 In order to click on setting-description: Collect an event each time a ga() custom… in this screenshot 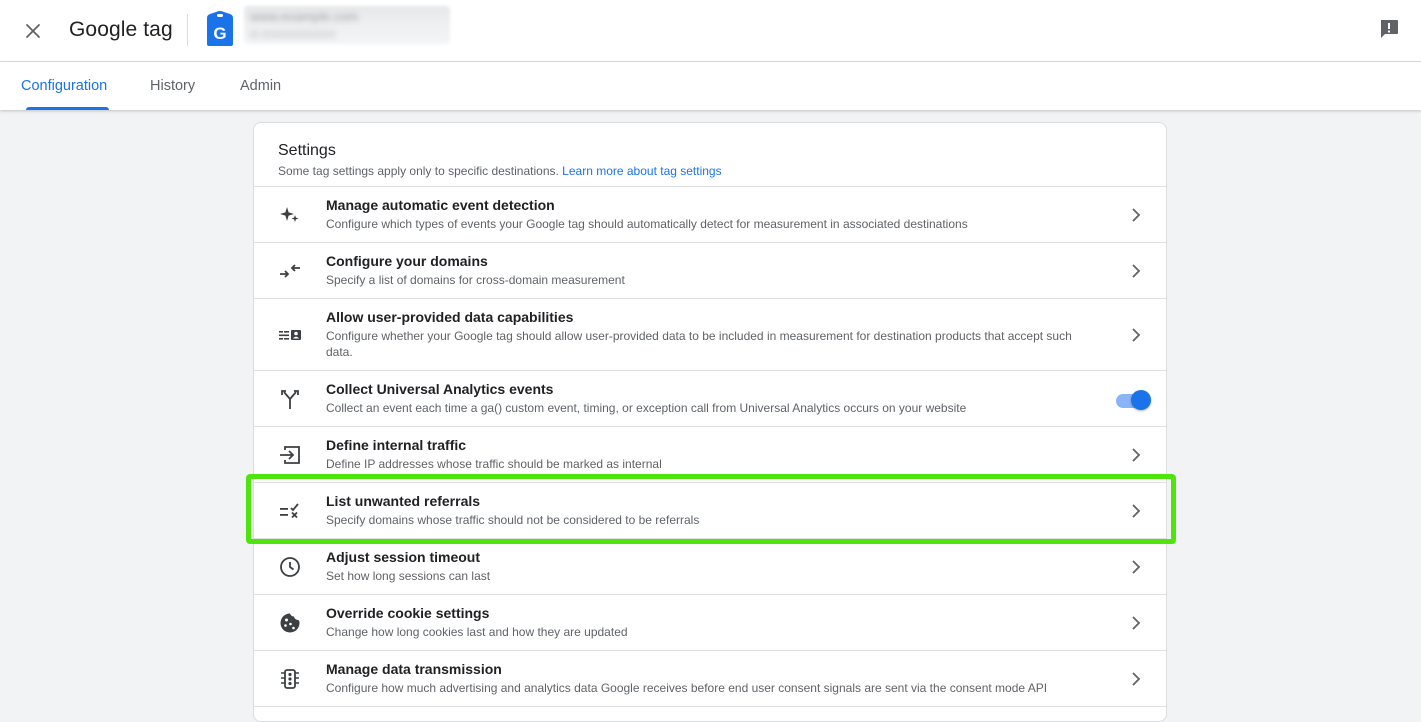, I will do `click(646, 408)`.